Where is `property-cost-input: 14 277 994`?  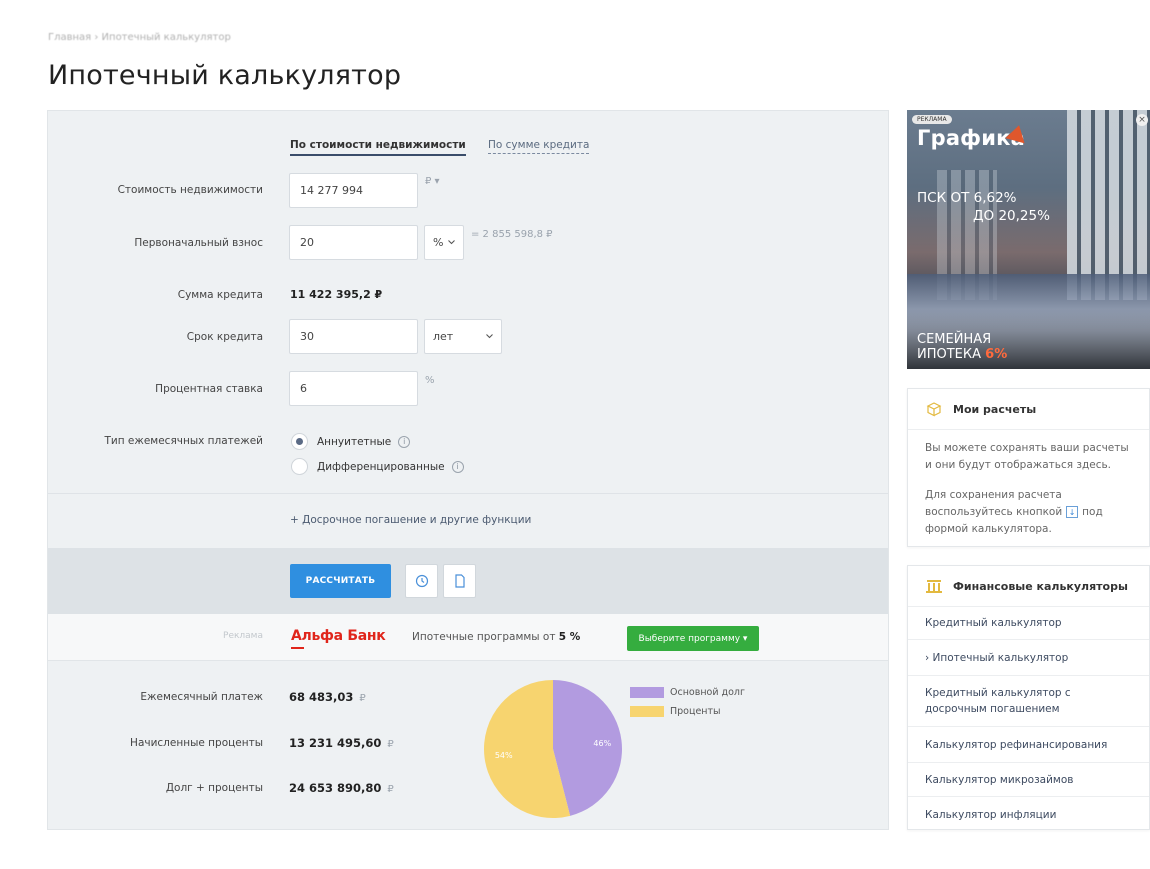
property-cost-input: 14 277 994 is located at coordinates (353, 190).